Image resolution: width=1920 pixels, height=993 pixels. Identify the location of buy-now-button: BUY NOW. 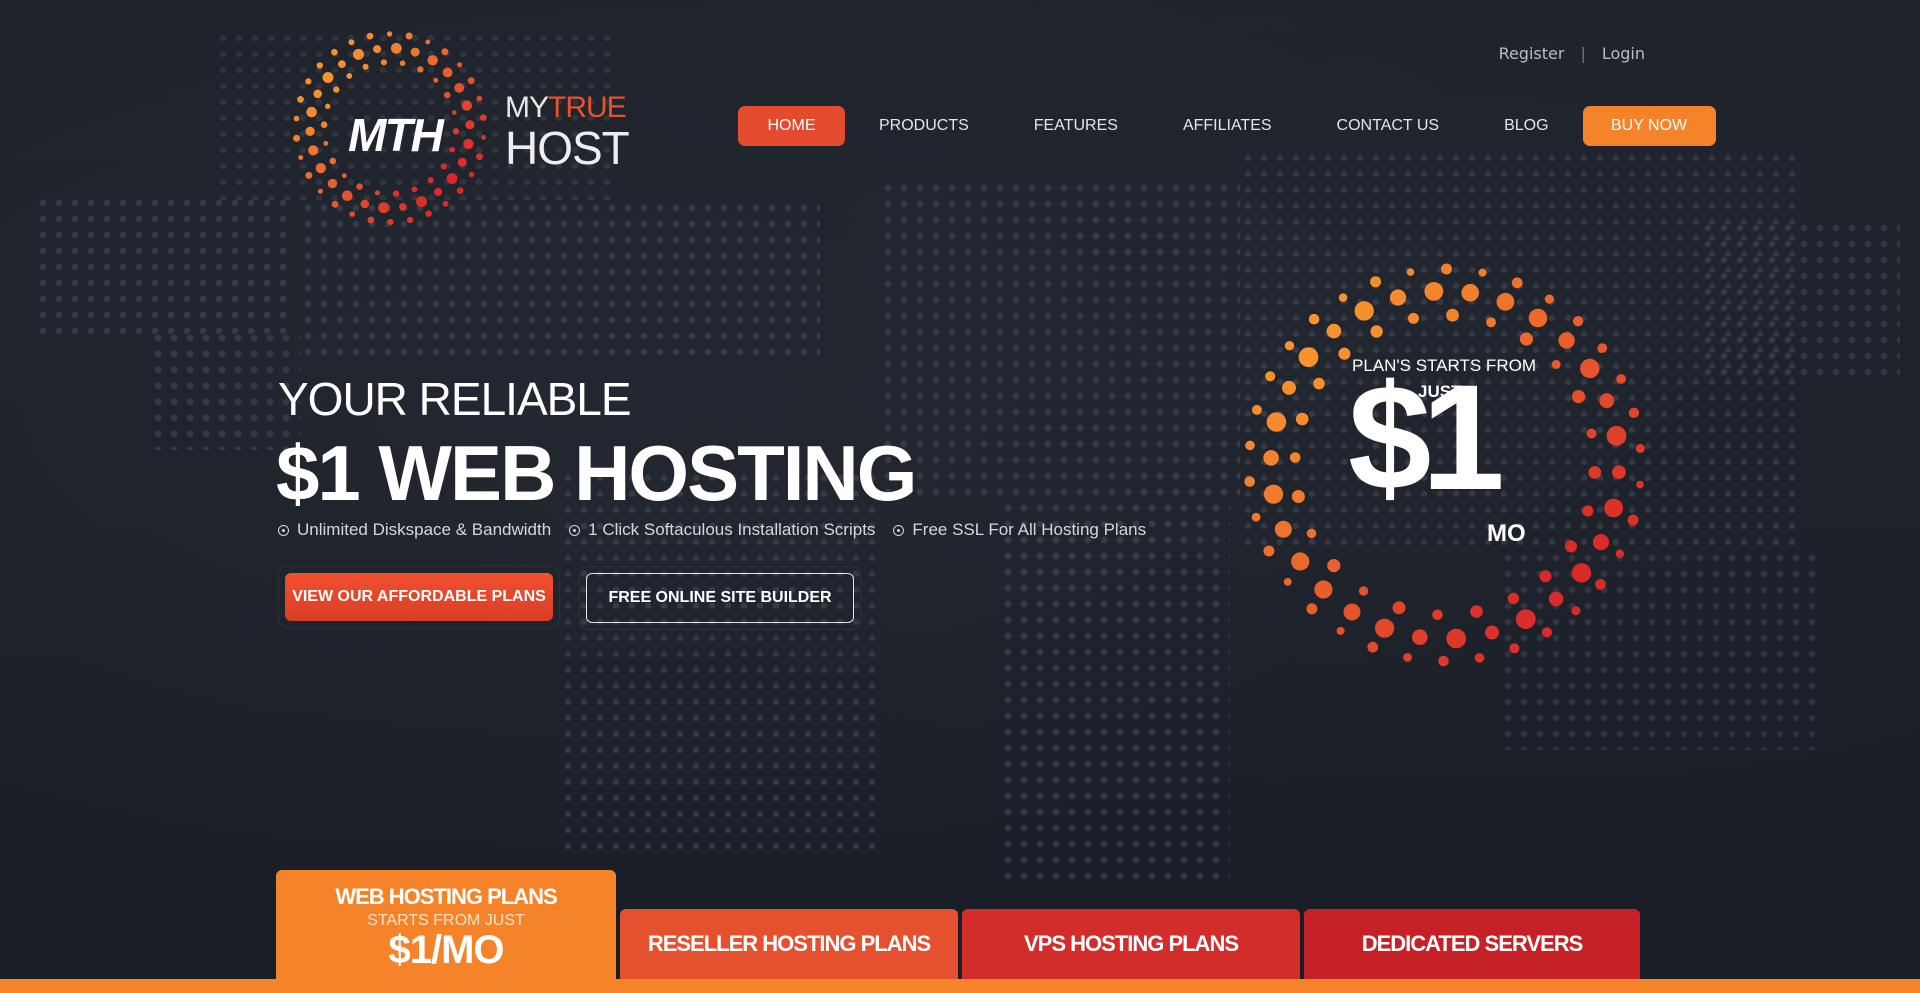
(1649, 126).